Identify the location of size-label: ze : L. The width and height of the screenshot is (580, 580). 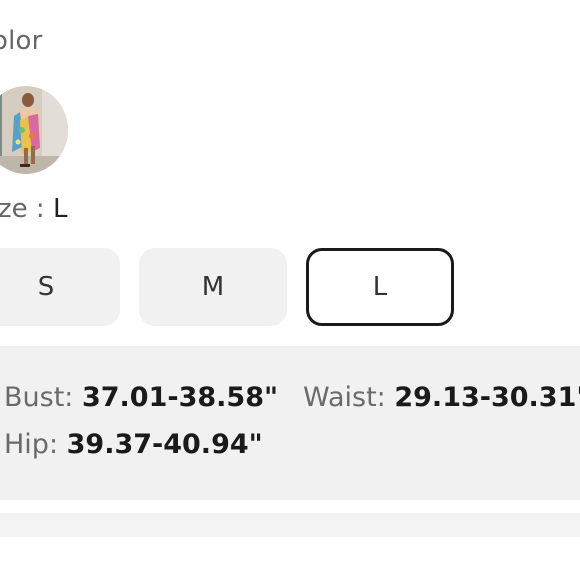
(33, 209).